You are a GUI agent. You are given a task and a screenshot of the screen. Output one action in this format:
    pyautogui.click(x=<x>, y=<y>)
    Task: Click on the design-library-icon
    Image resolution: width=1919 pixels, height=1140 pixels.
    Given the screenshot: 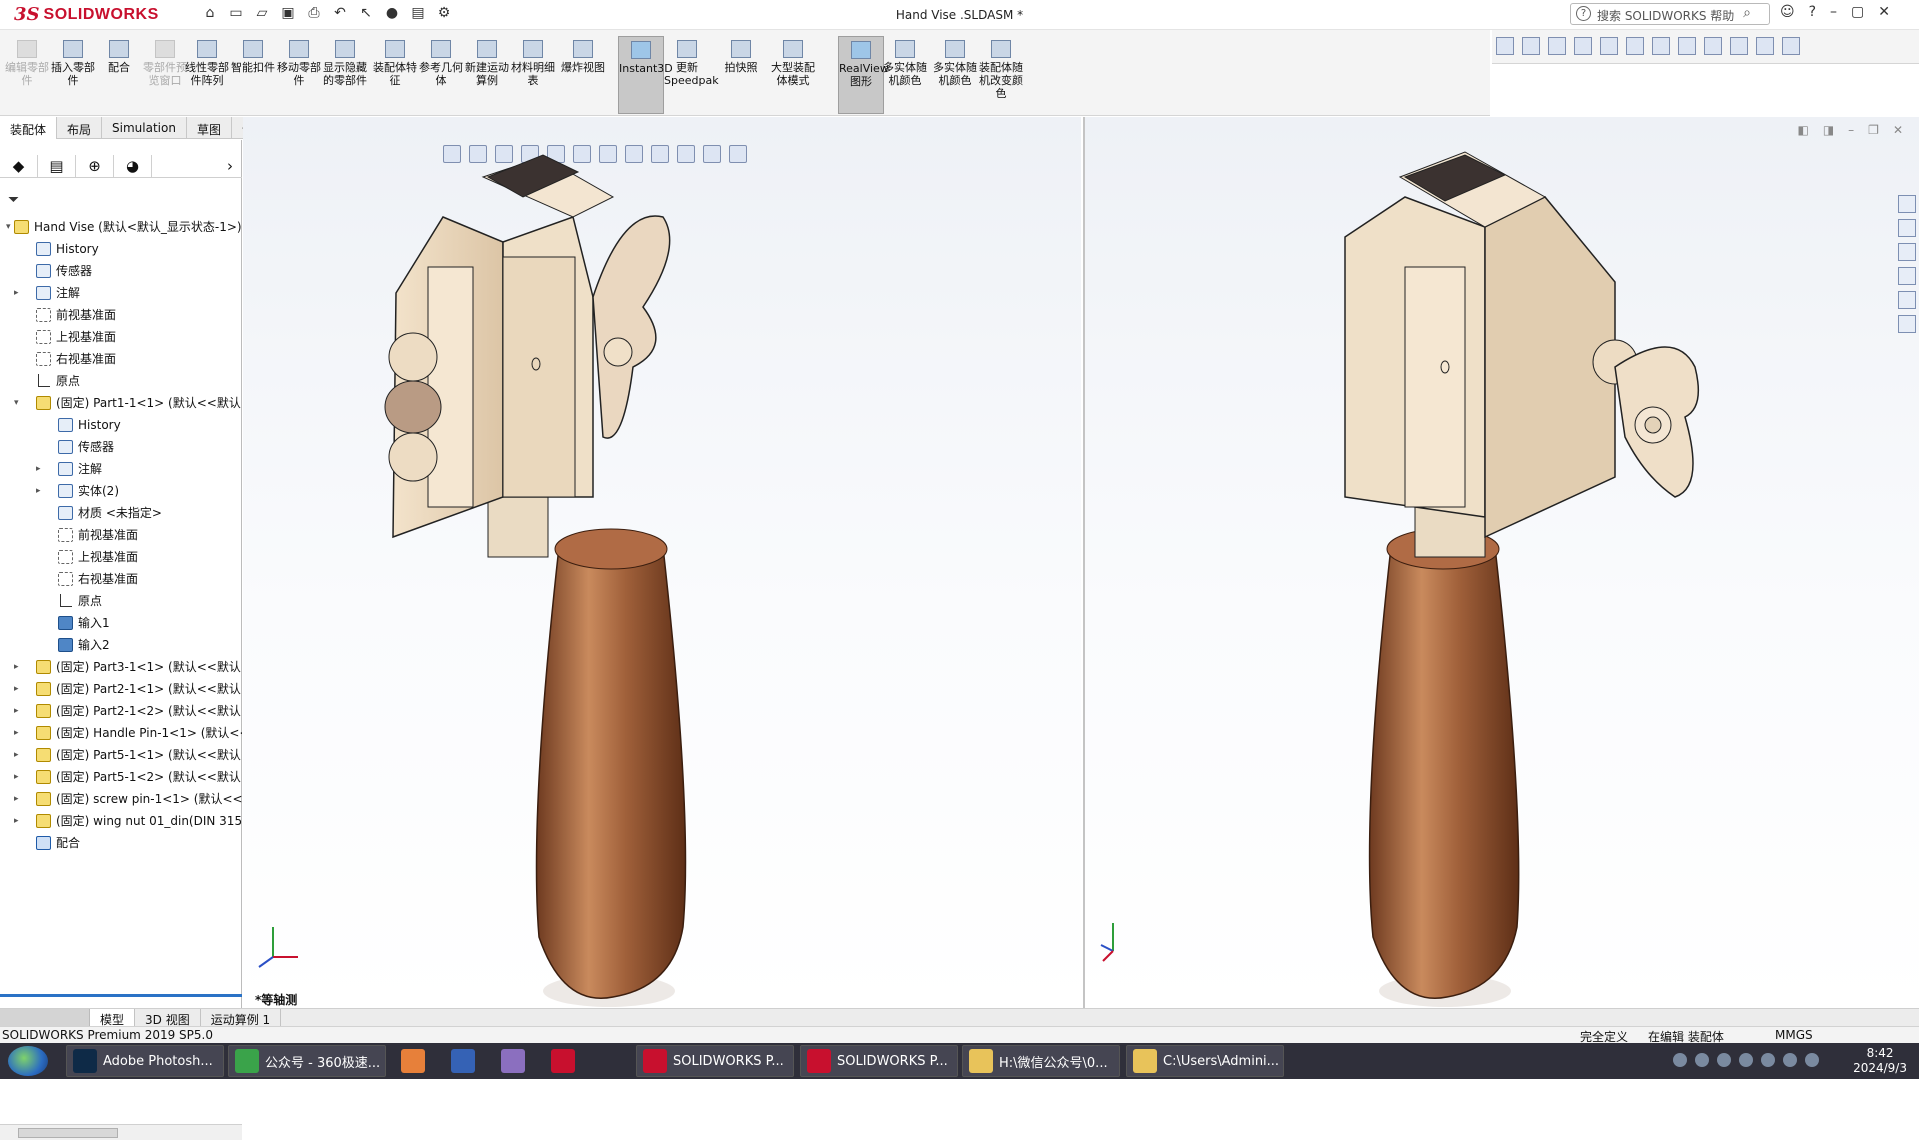 What is the action you would take?
    pyautogui.click(x=1907, y=228)
    